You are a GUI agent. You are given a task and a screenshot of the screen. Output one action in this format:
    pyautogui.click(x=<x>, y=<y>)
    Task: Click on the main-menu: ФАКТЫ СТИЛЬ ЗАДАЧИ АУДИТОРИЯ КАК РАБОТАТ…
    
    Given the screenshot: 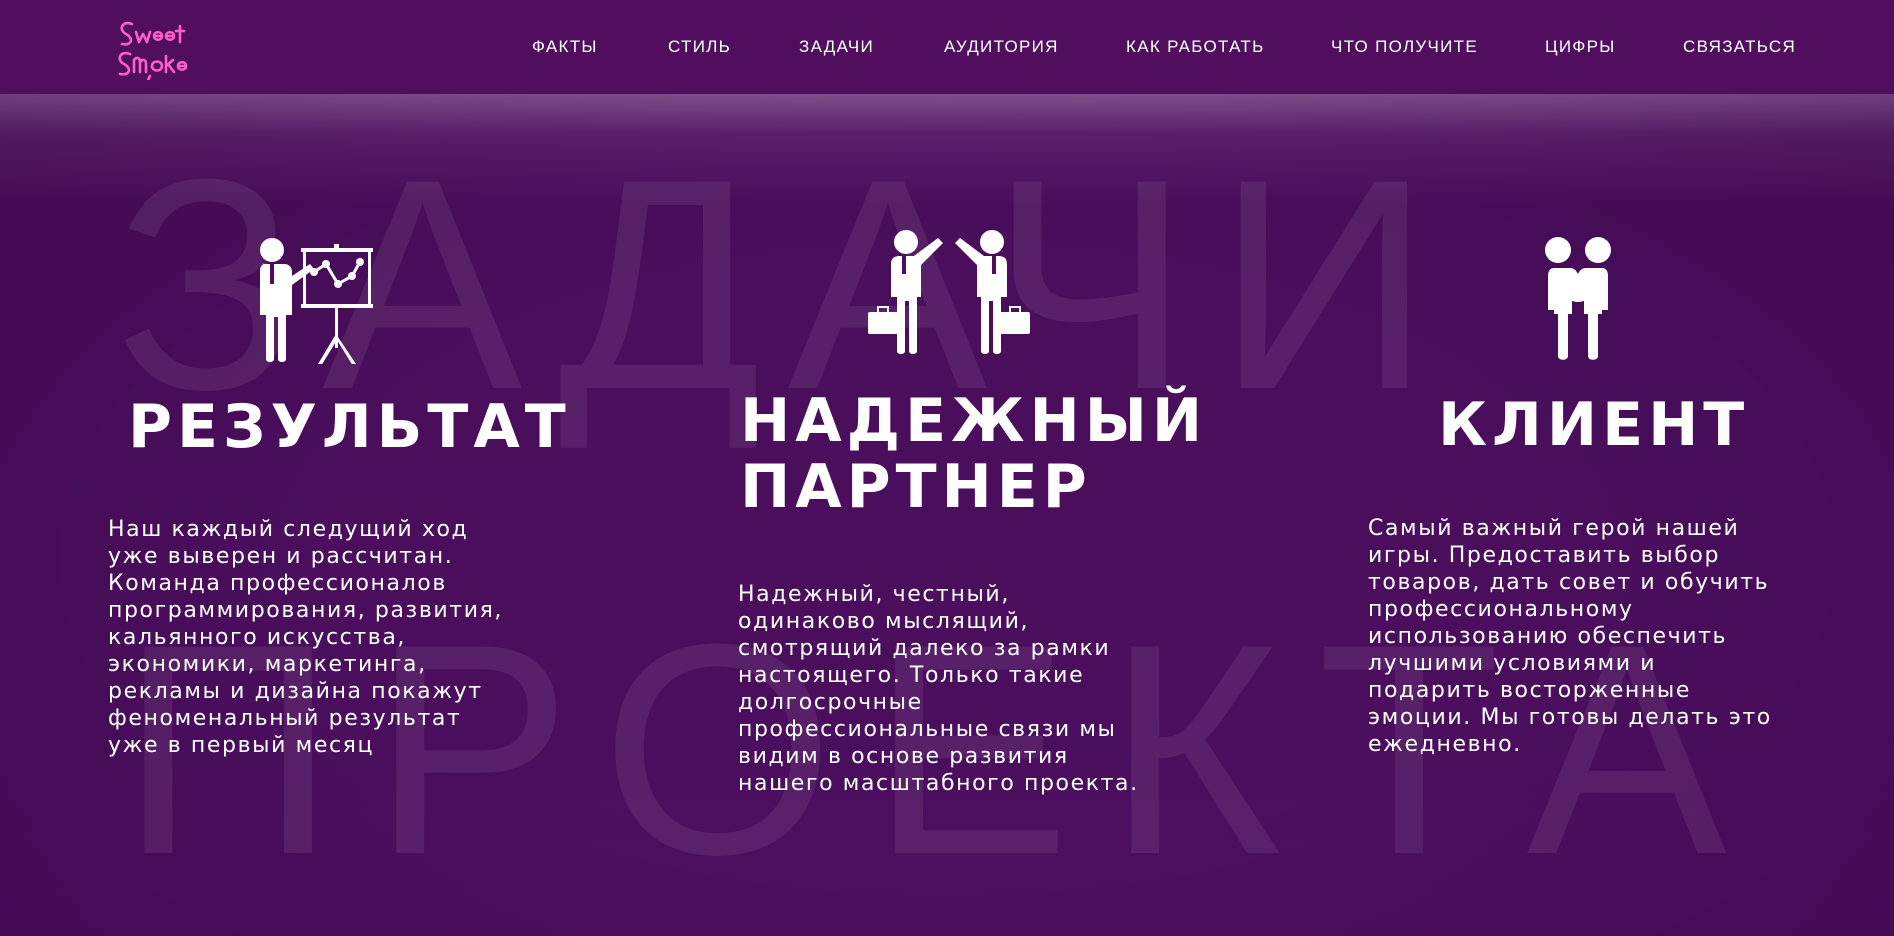 What is the action you would take?
    pyautogui.click(x=947, y=47)
    